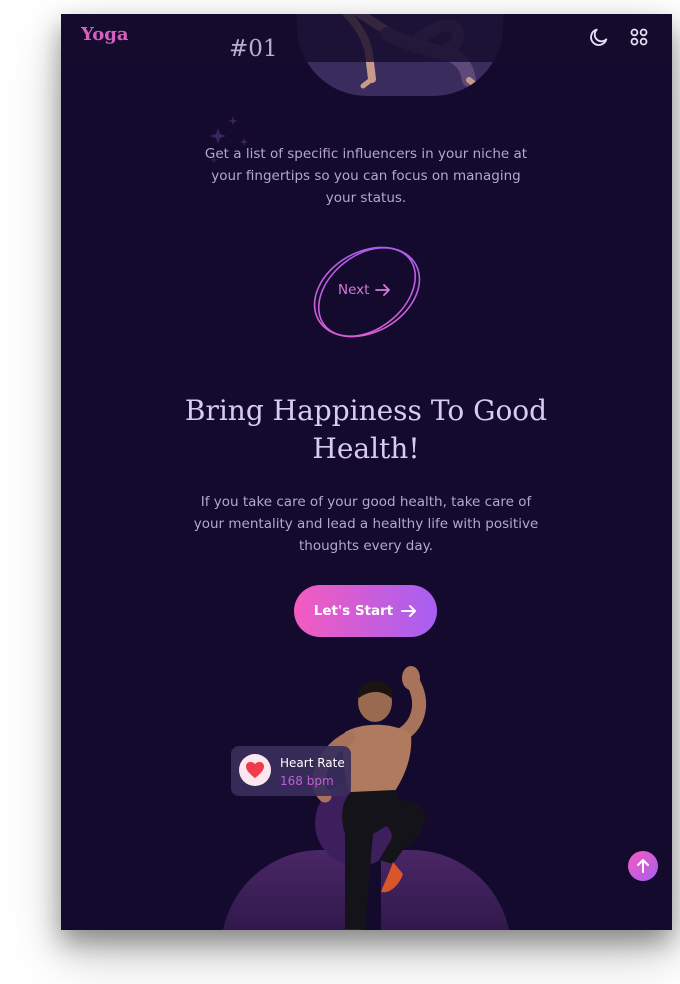 The height and width of the screenshot is (984, 680). Describe the element at coordinates (366, 38) in the screenshot. I see `top-header: Yoga` at that location.